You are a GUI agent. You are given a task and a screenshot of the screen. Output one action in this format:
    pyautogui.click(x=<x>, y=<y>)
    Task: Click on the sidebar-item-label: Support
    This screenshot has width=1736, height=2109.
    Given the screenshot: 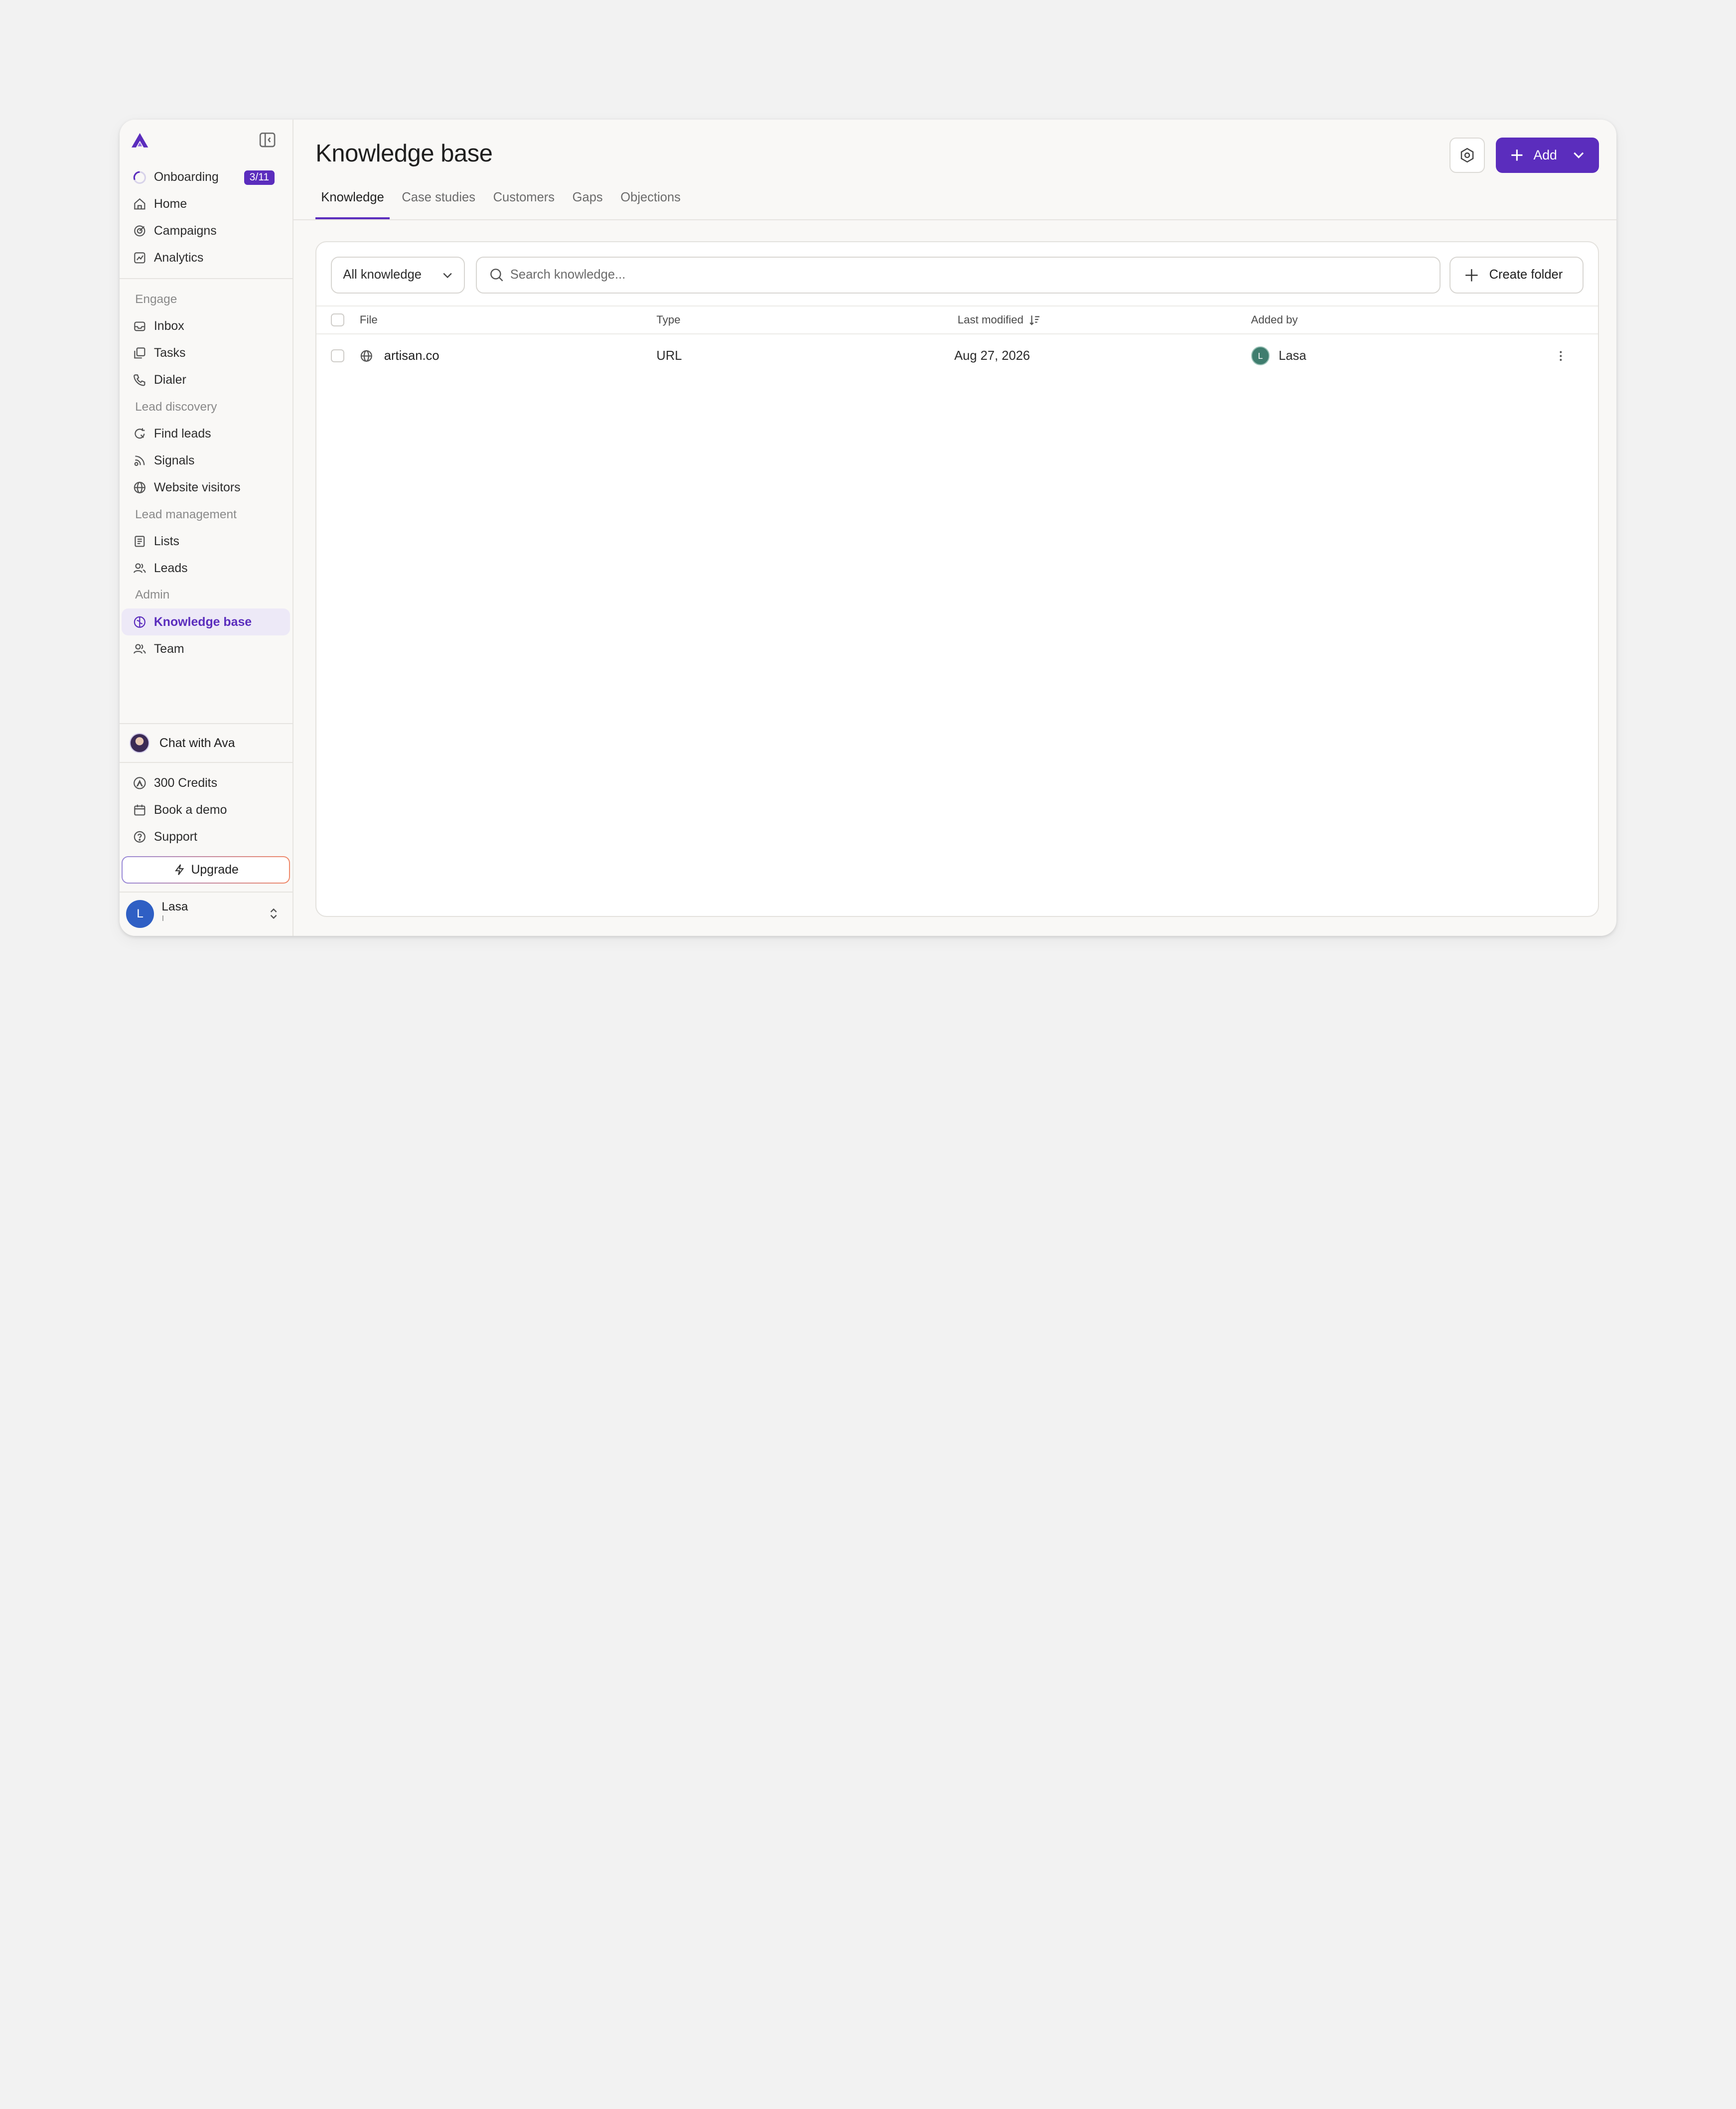 What is the action you would take?
    pyautogui.click(x=175, y=837)
    